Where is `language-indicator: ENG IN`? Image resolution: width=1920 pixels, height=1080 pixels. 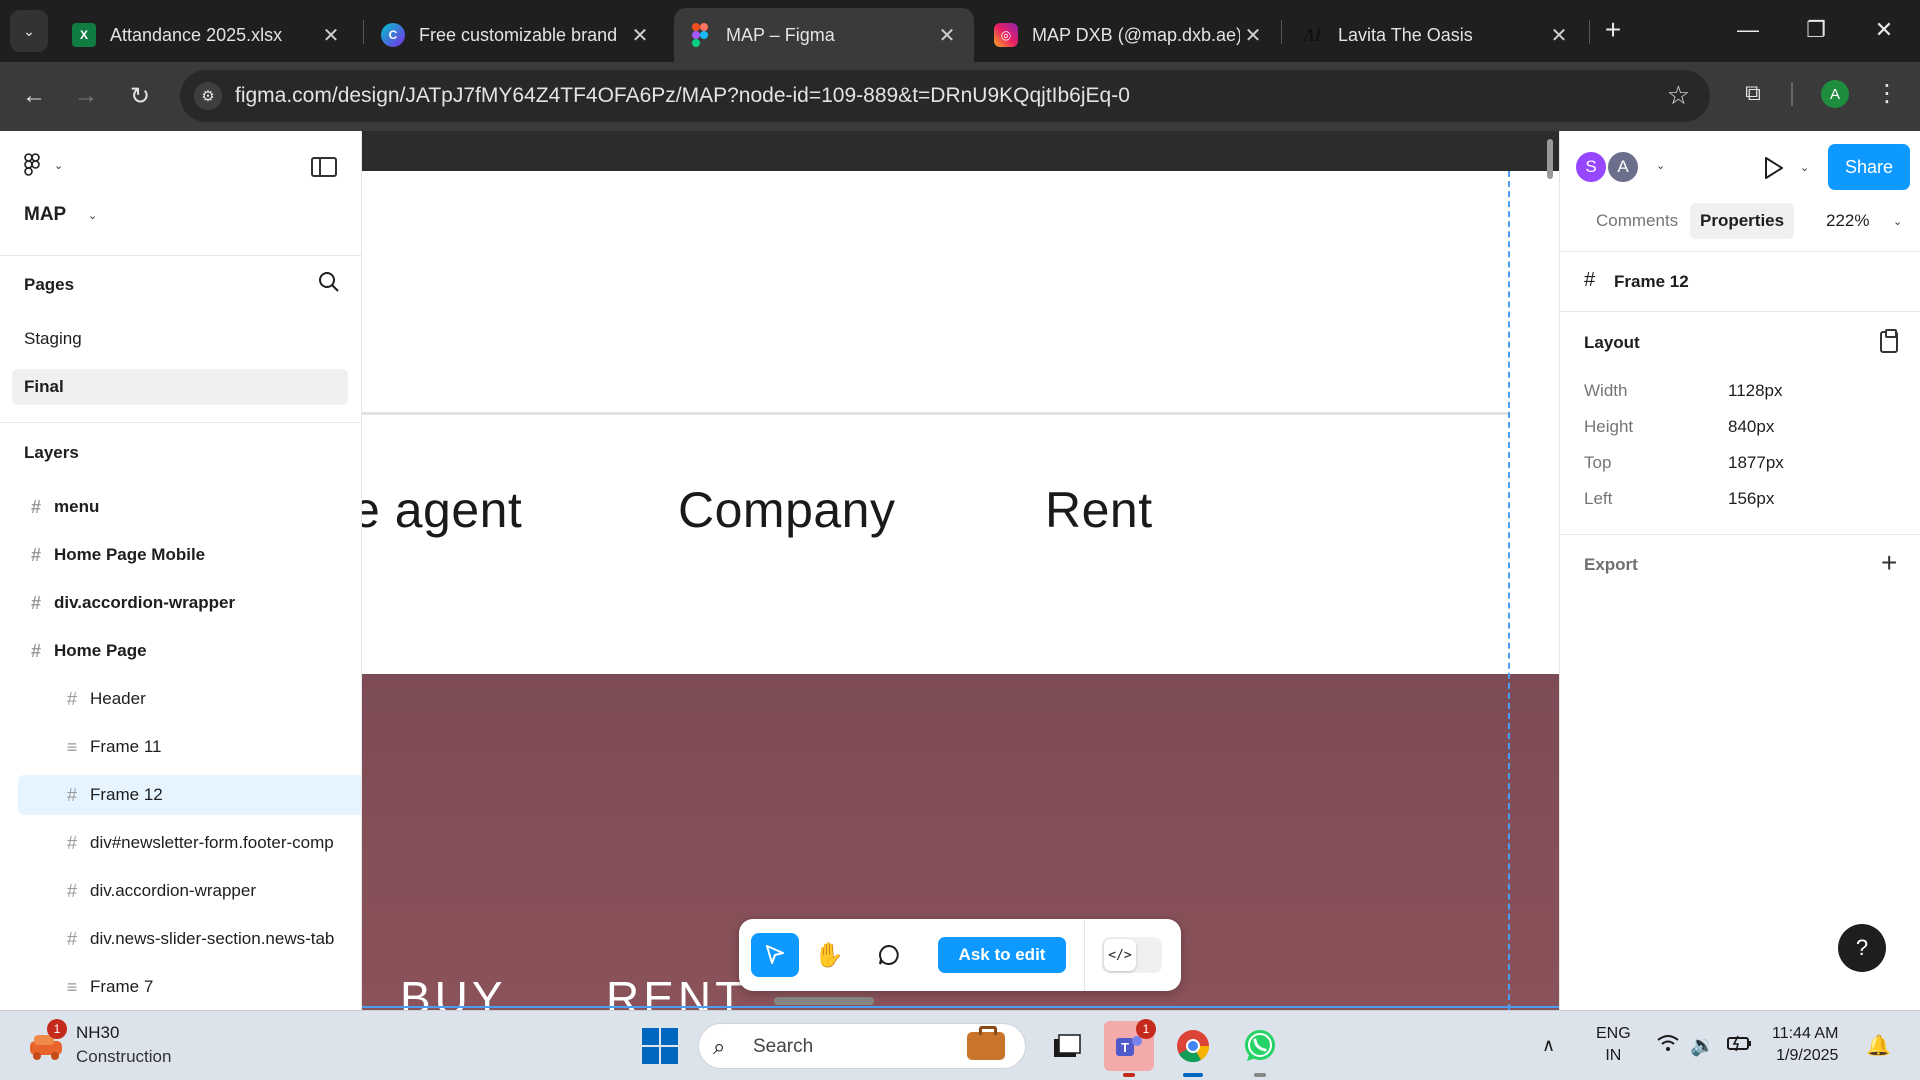 language-indicator: ENG IN is located at coordinates (1613, 1045).